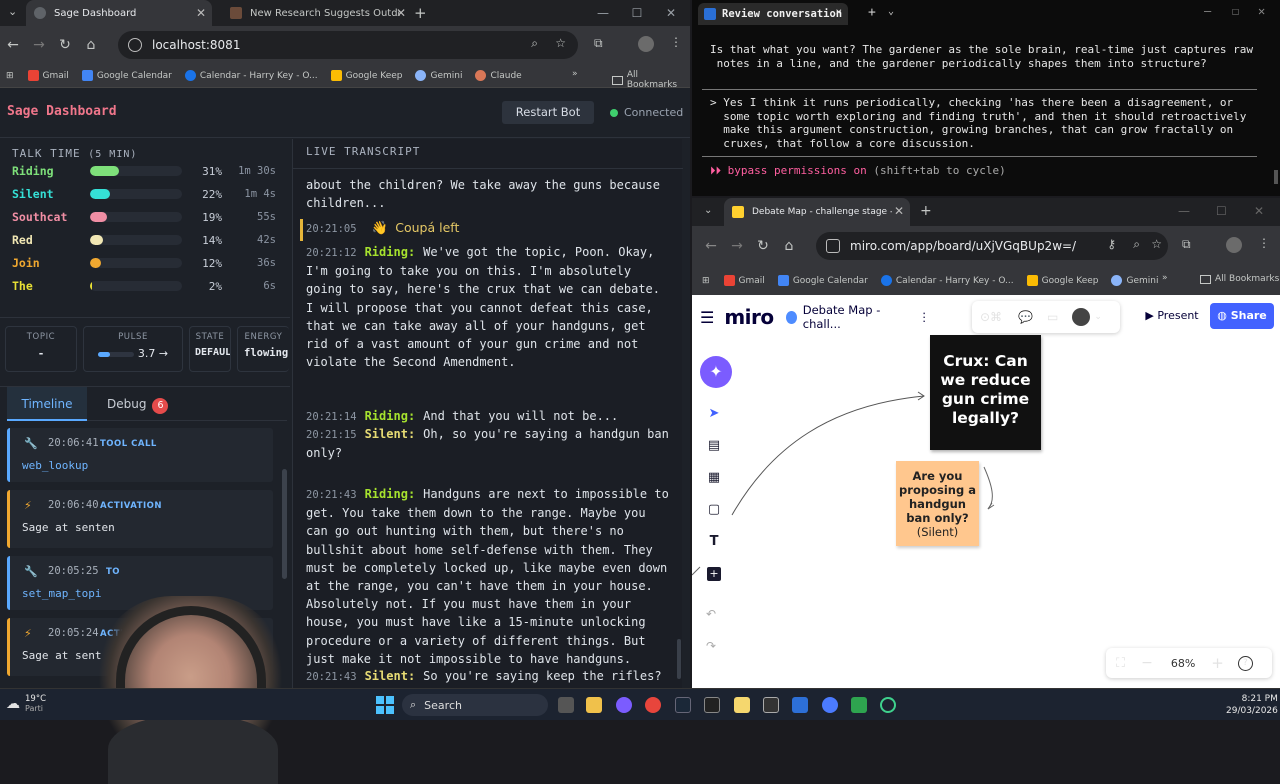 Image resolution: width=1280 pixels, height=784 pixels. Describe the element at coordinates (624, 705) in the screenshot. I see `discord-icon` at that location.